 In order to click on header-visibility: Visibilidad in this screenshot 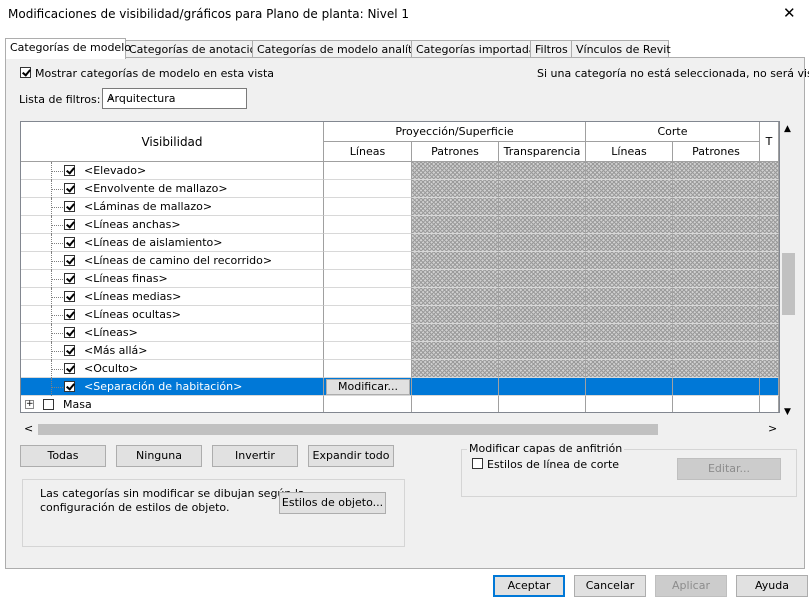, I will do `click(172, 142)`.